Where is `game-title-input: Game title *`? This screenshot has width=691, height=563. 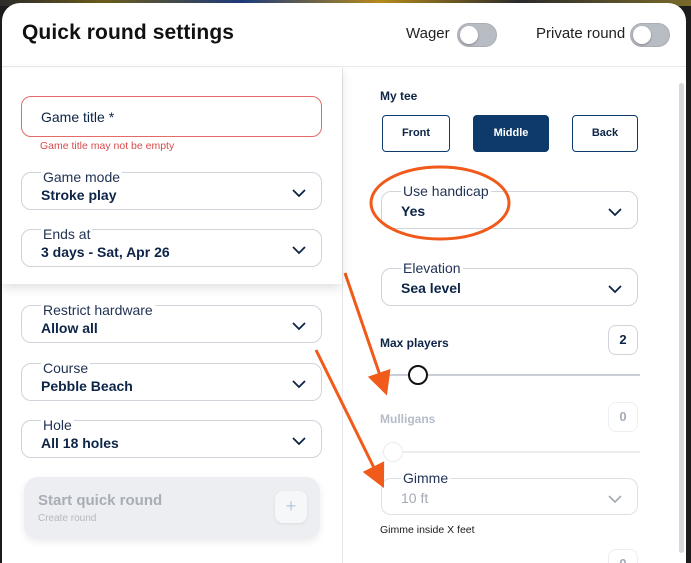
game-title-input: Game title * is located at coordinates (171, 116).